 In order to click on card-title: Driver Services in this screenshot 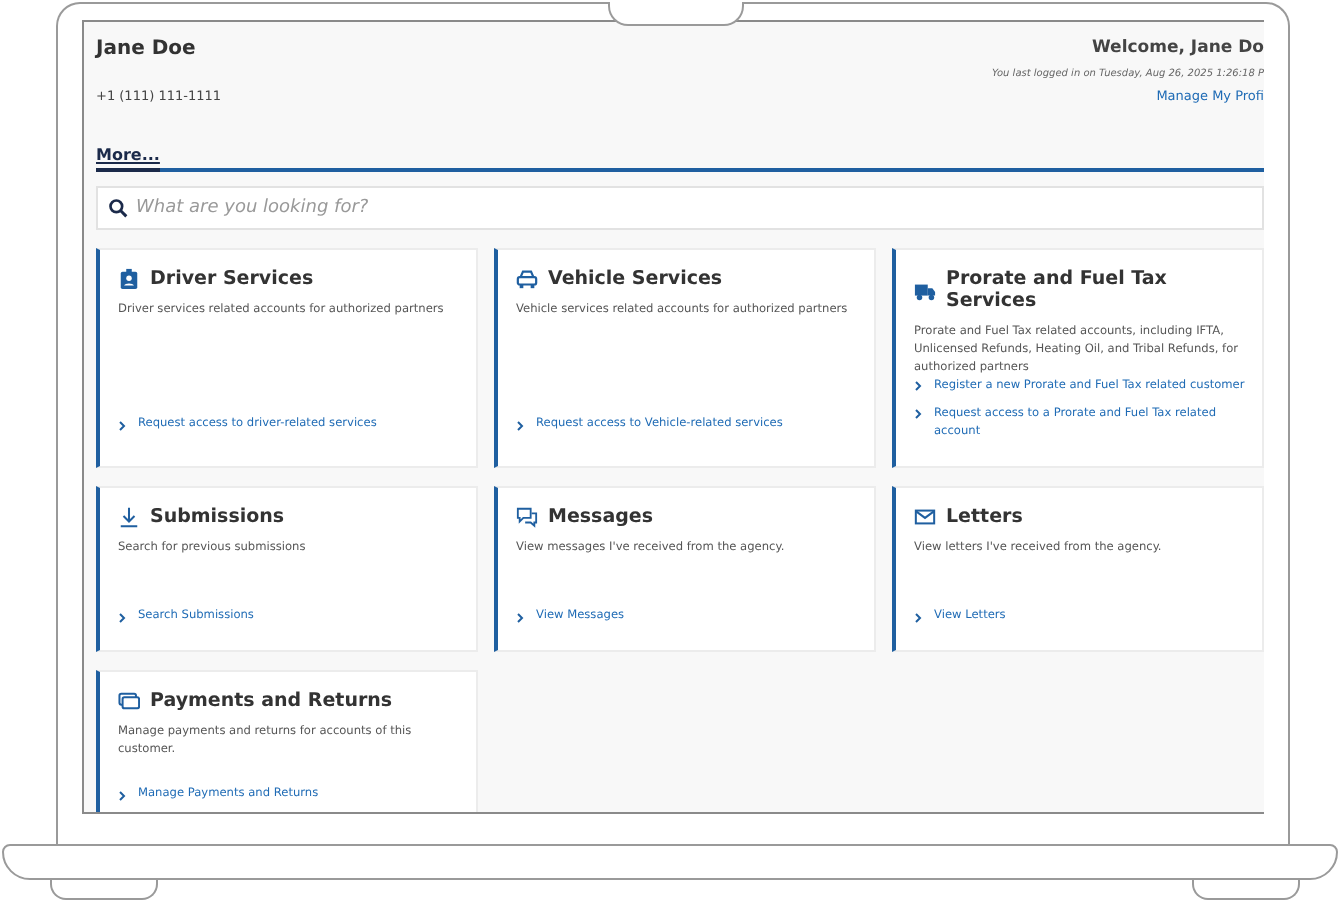, I will do `click(232, 279)`.